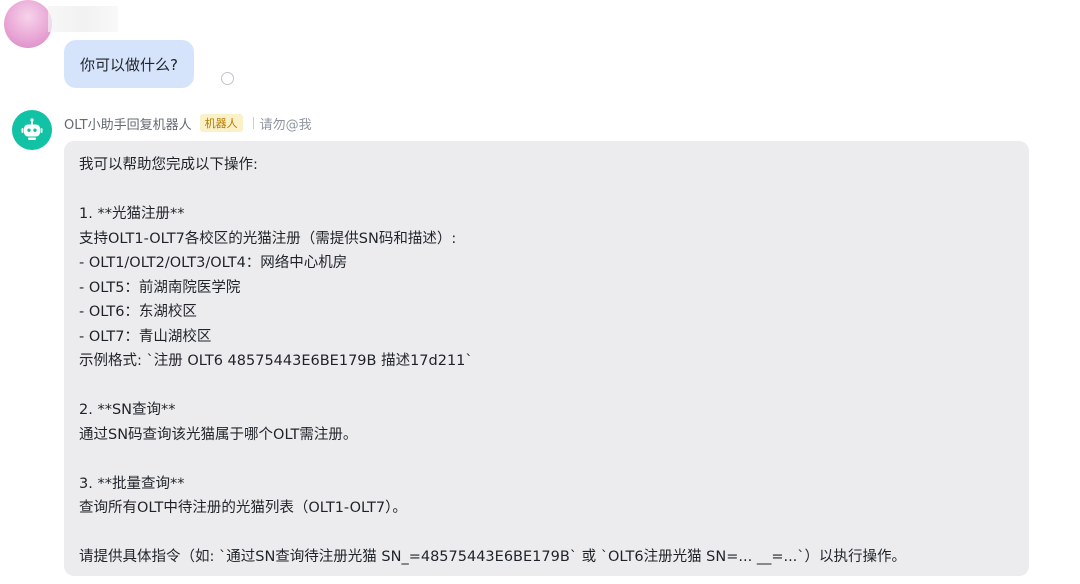  Describe the element at coordinates (227, 78) in the screenshot. I see `message-status-icon` at that location.